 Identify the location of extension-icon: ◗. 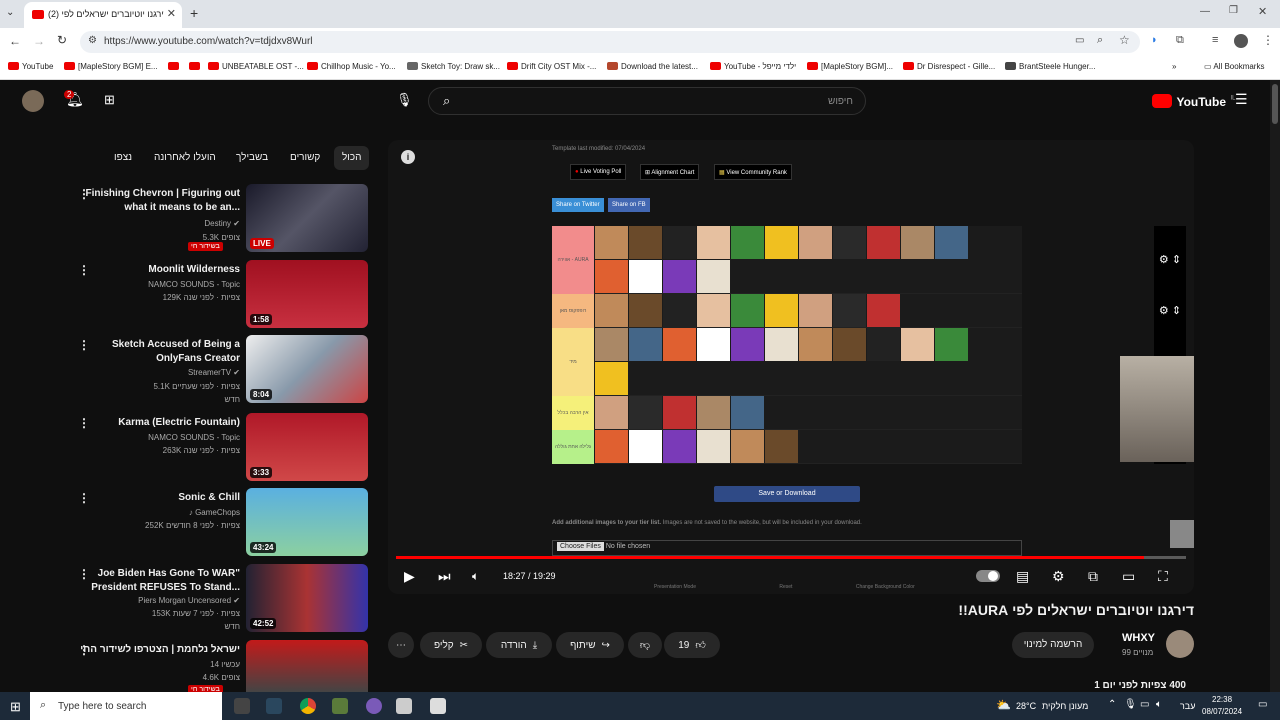
(1154, 40).